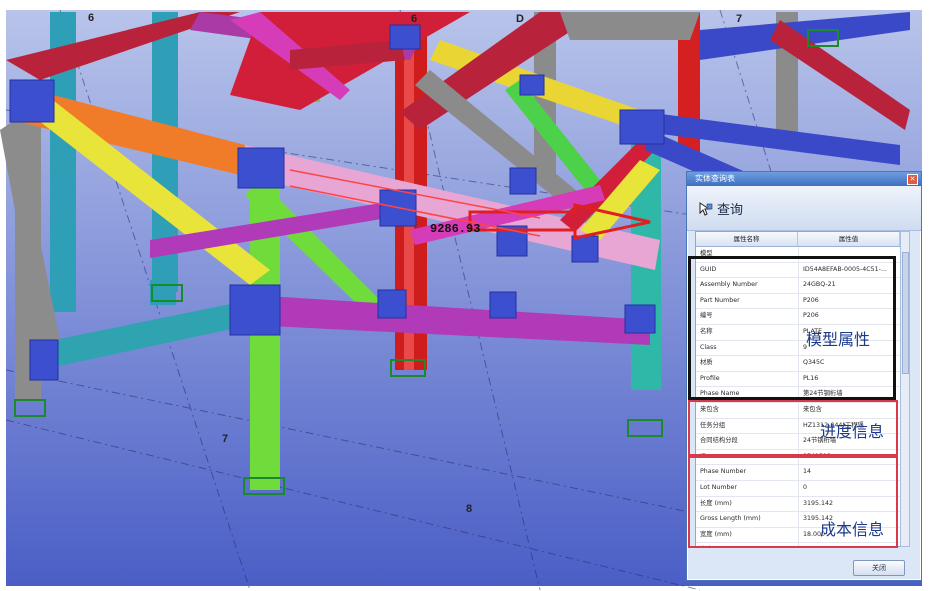 The image size is (931, 591). Describe the element at coordinates (739, 19) in the screenshot. I see `grid-label-7-top: 7` at that location.